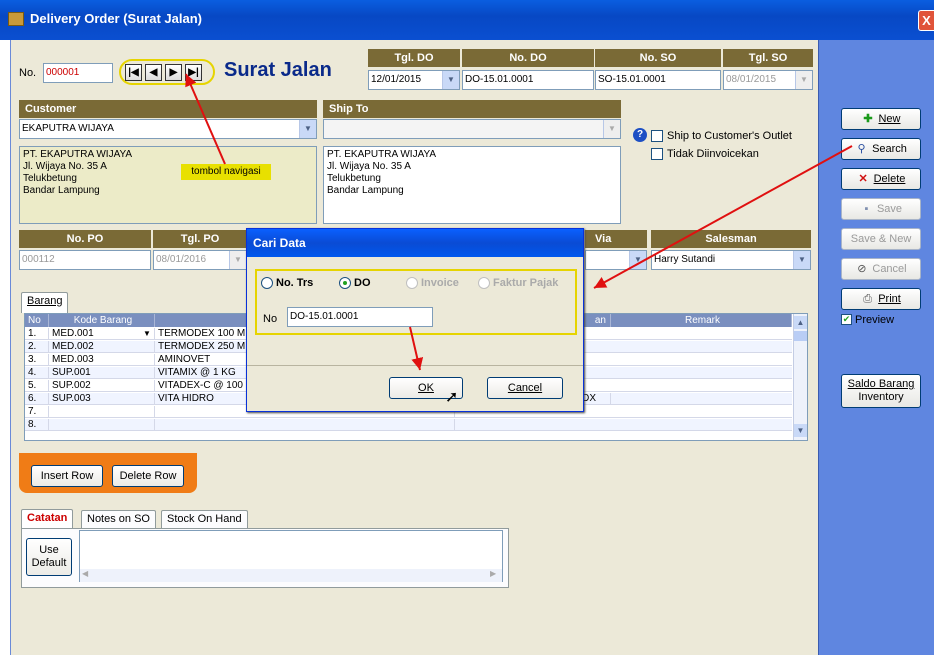 The width and height of the screenshot is (934, 655). I want to click on arrow-to-ok, so click(416, 348).